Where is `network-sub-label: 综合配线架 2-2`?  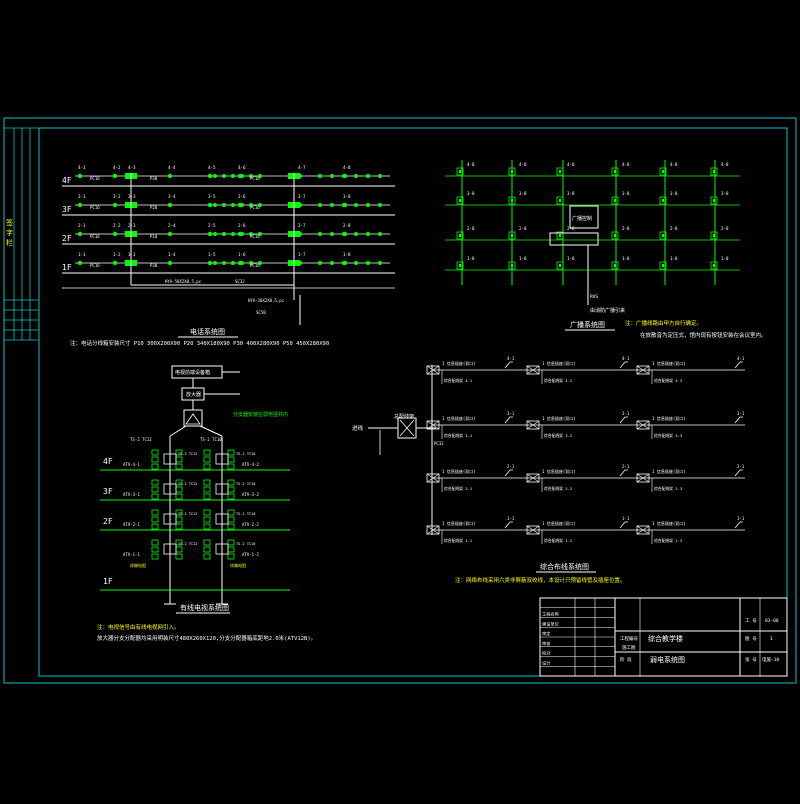 network-sub-label: 综合配线架 2-2 is located at coordinates (558, 488).